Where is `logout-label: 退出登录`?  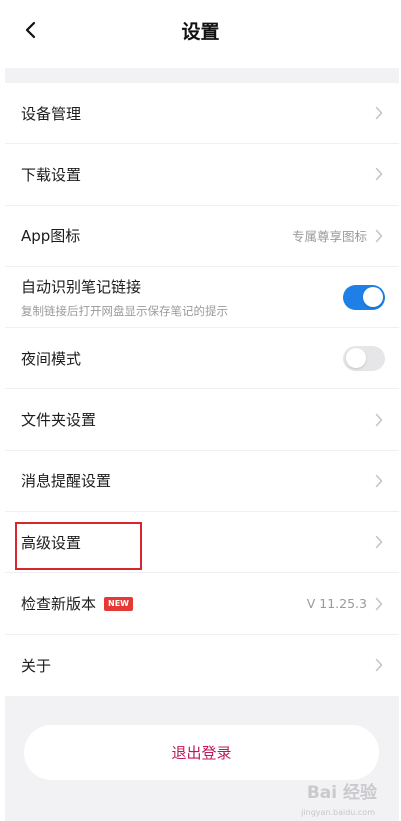
logout-label: 退出登录 is located at coordinates (201, 753).